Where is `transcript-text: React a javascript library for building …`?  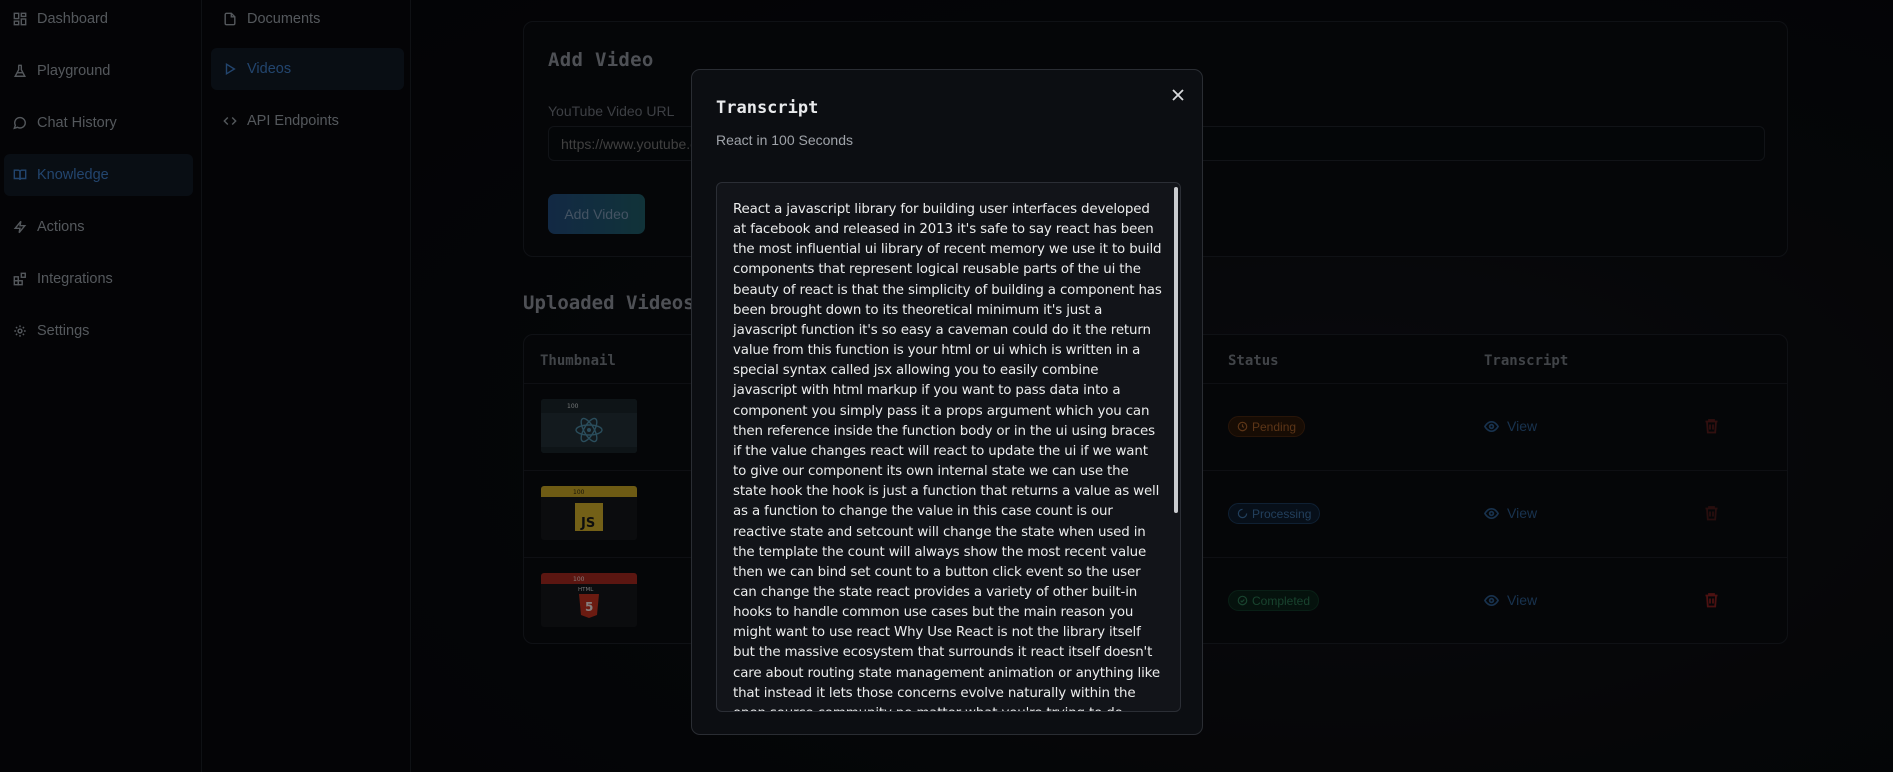 transcript-text: React a javascript library for building … is located at coordinates (947, 456).